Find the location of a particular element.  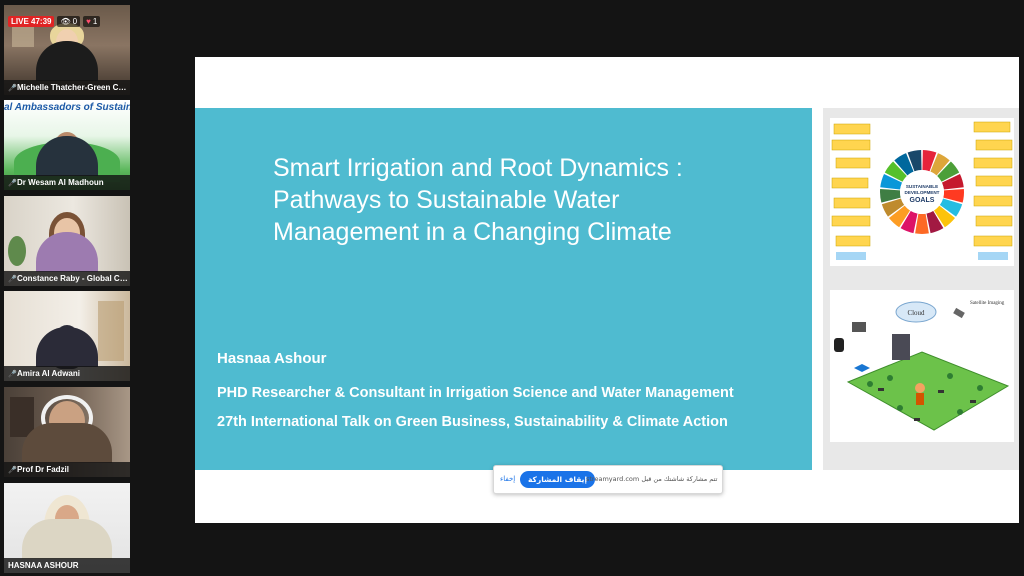

smart-farm-graphic: Cloud Satellite Imaging is located at coordinates (922, 366).